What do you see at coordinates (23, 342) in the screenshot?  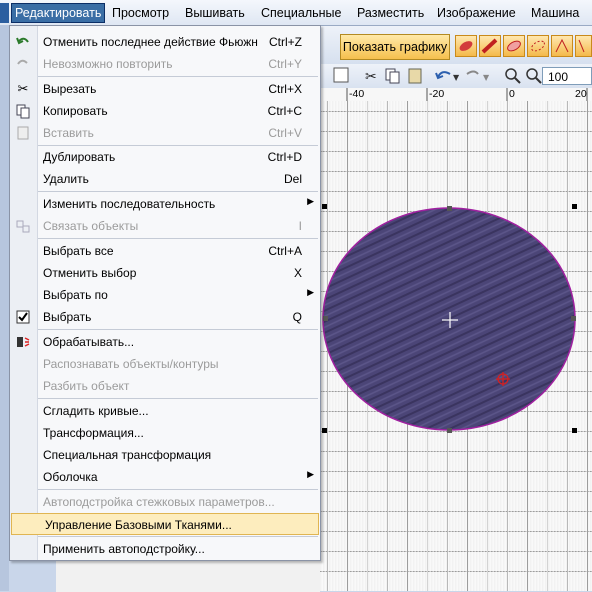 I see `process-icon` at bounding box center [23, 342].